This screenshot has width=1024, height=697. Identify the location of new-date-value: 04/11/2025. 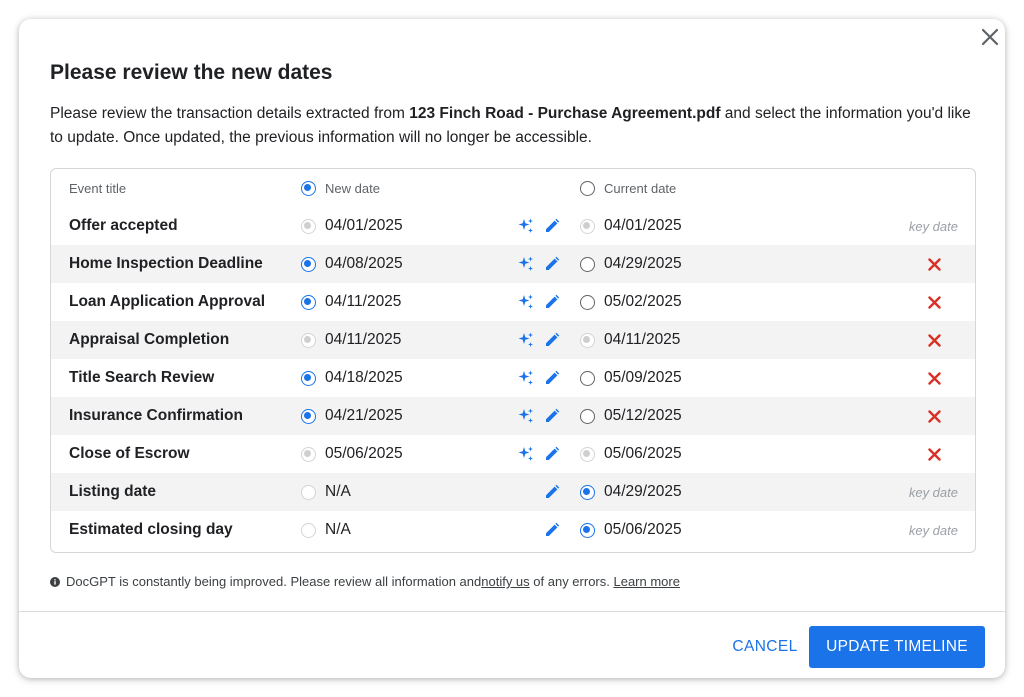
(363, 301).